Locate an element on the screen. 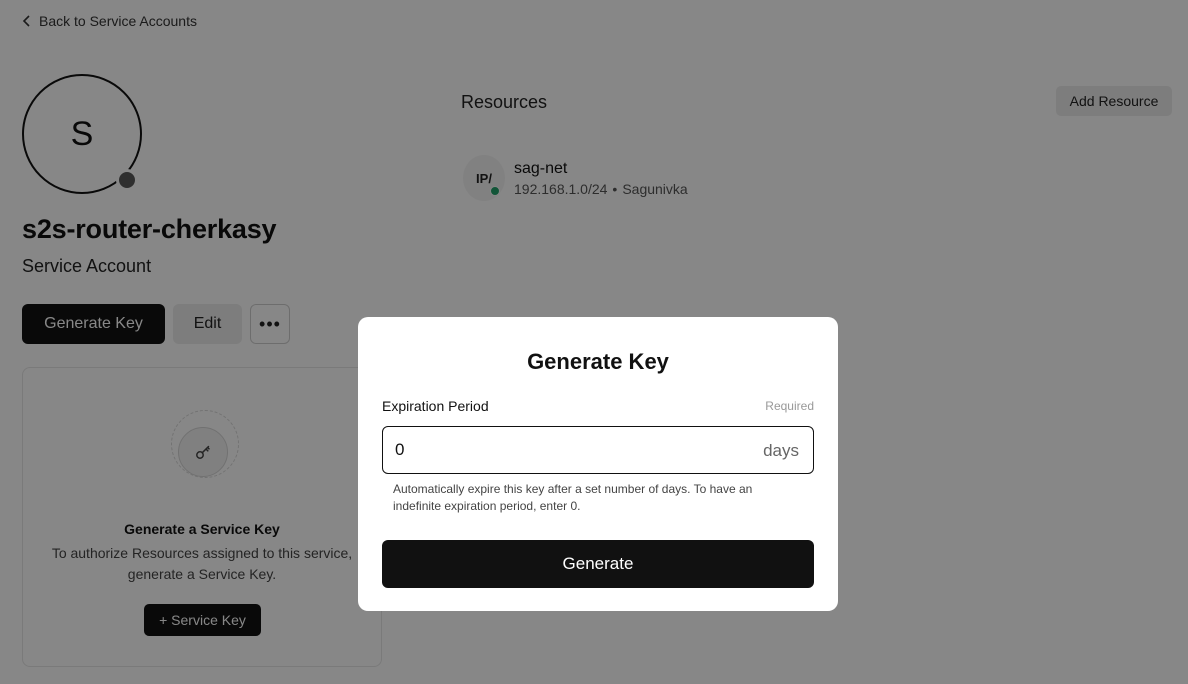 The image size is (1188, 684). days-suffix: days is located at coordinates (781, 450).